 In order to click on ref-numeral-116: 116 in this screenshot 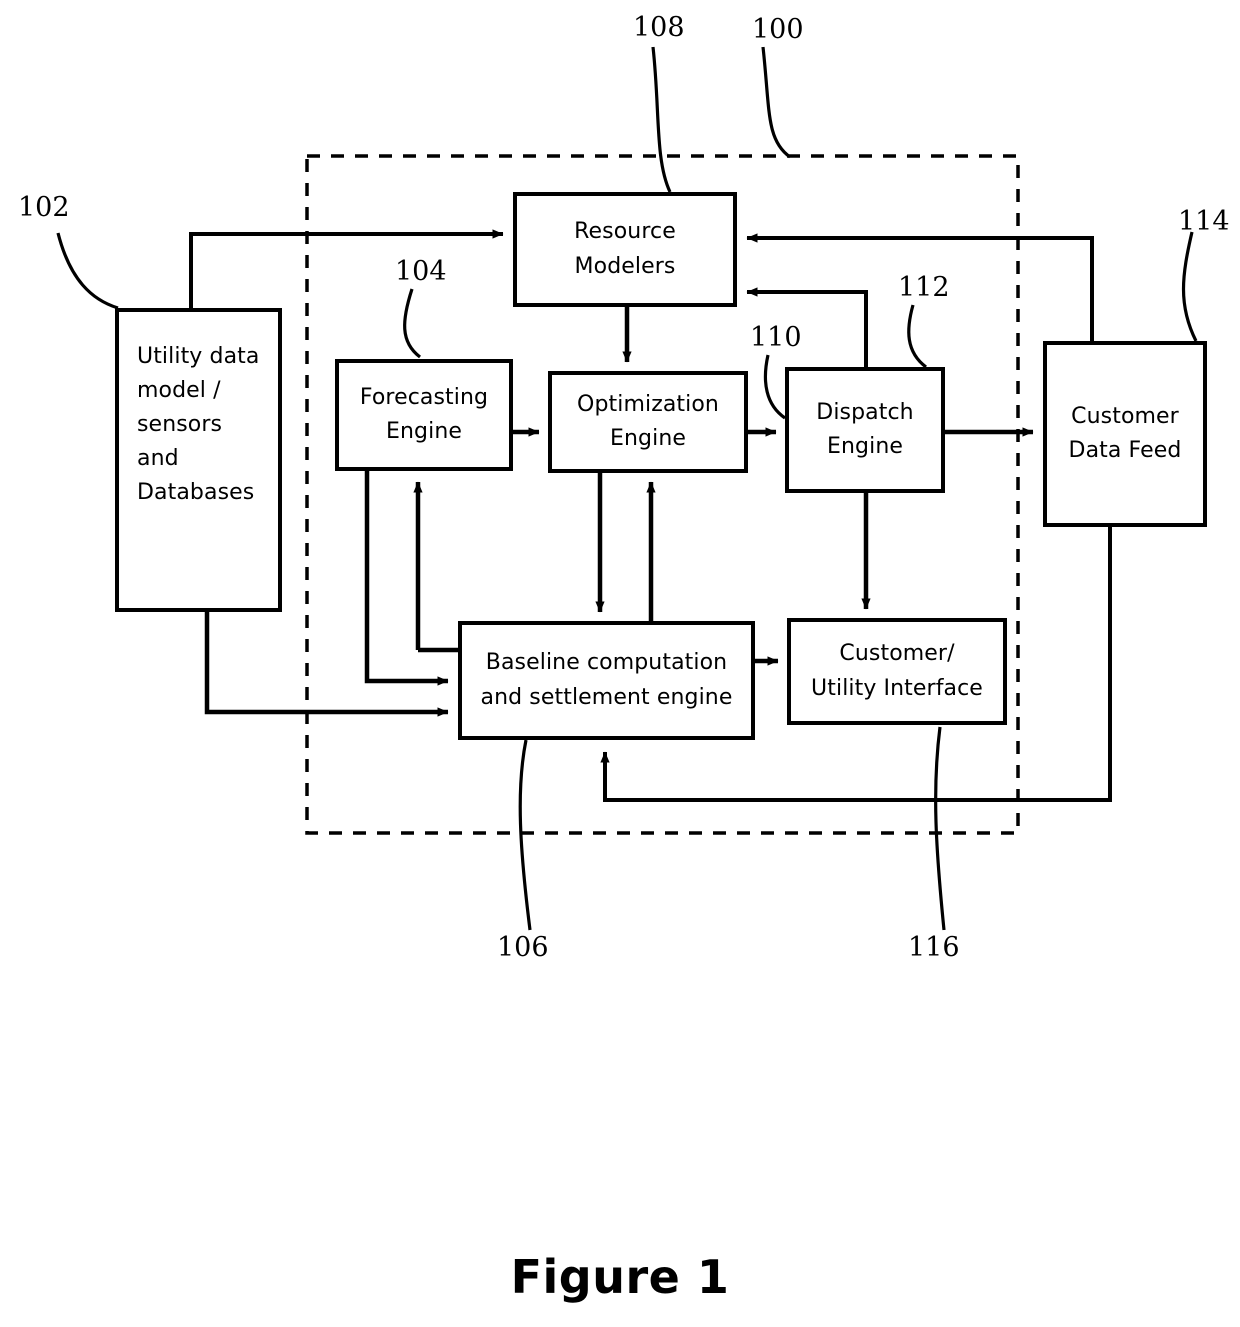, I will do `click(934, 947)`.